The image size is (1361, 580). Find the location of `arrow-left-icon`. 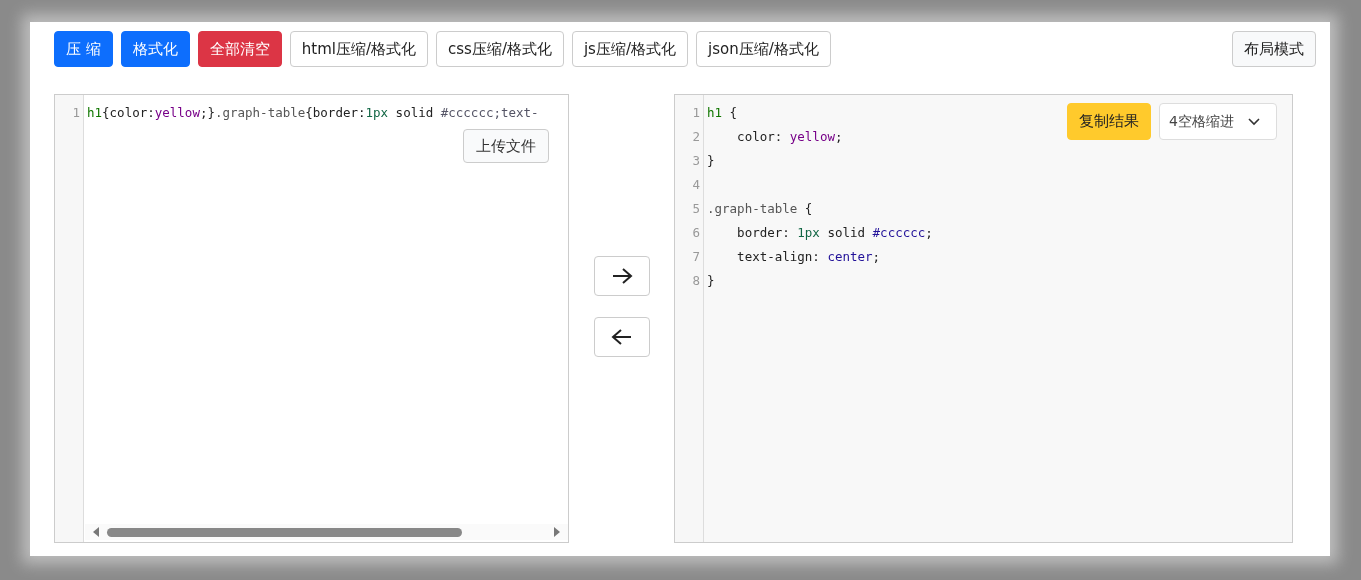

arrow-left-icon is located at coordinates (621, 336).